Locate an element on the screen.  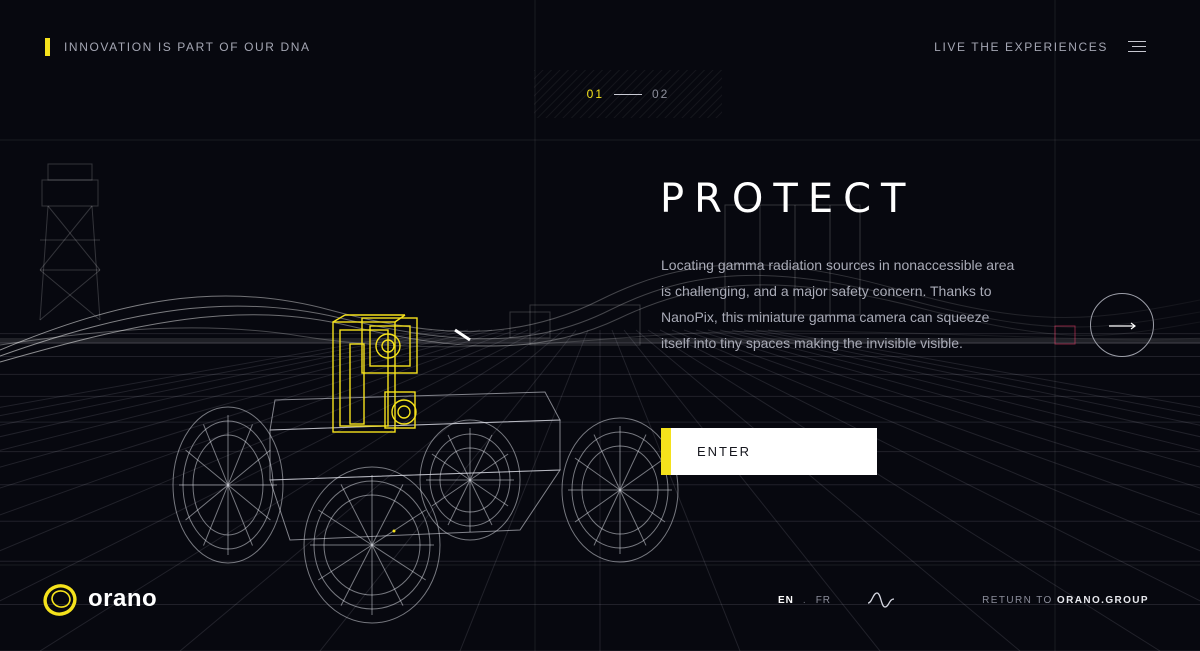
tagline-accent-bar is located at coordinates (47, 47).